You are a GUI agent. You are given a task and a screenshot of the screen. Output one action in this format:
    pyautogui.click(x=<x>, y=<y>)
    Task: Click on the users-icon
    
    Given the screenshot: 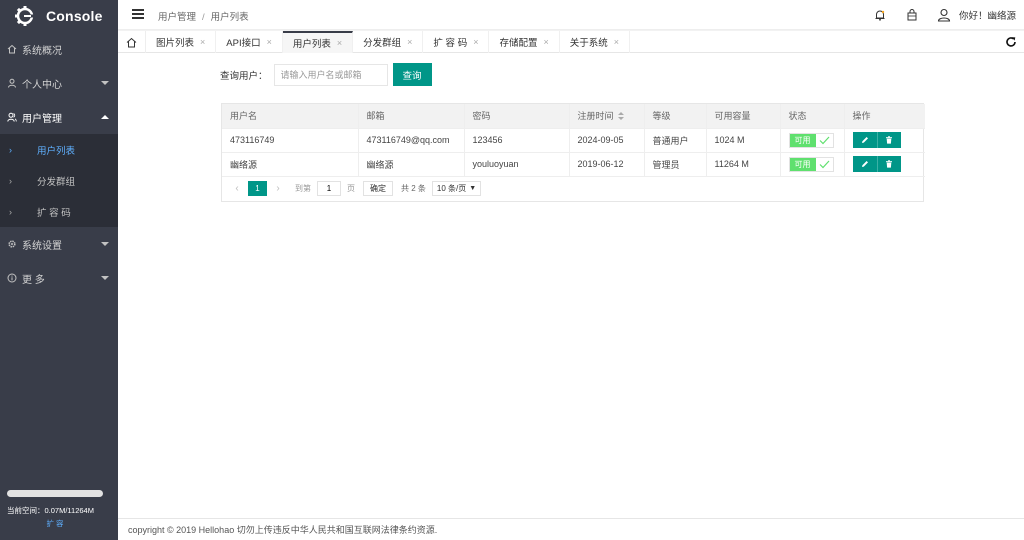 What is the action you would take?
    pyautogui.click(x=12, y=117)
    